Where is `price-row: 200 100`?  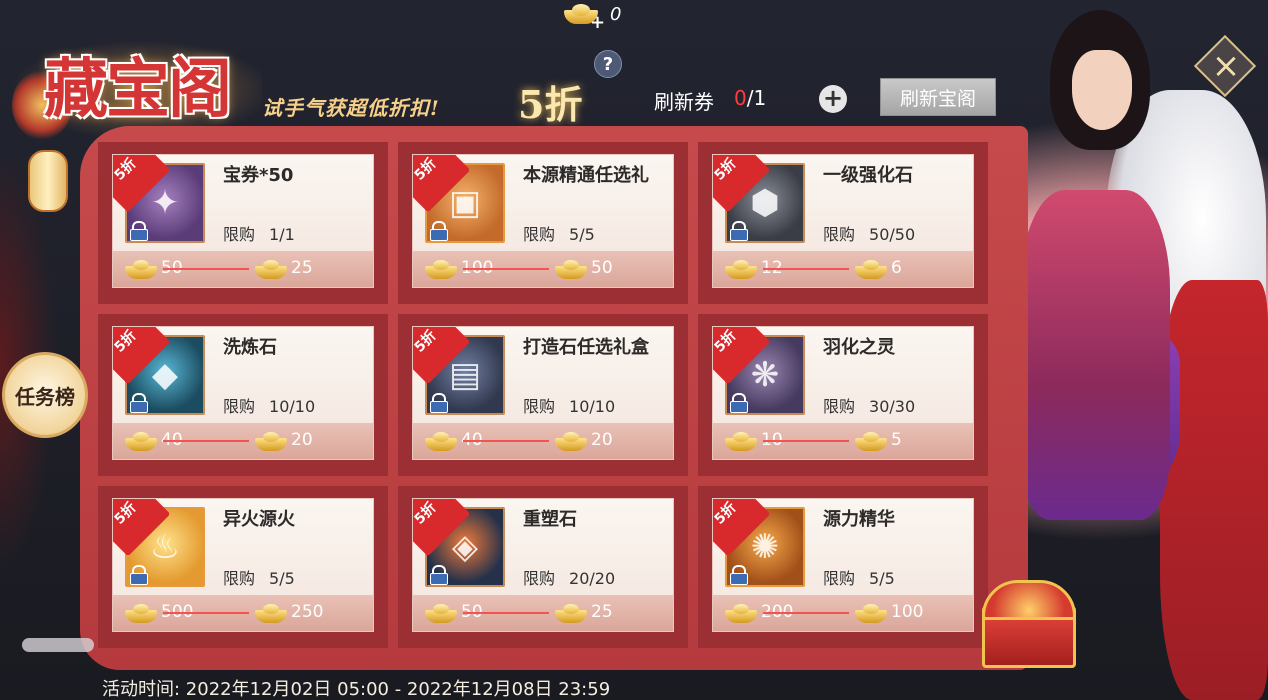
price-row: 200 100 is located at coordinates (843, 613).